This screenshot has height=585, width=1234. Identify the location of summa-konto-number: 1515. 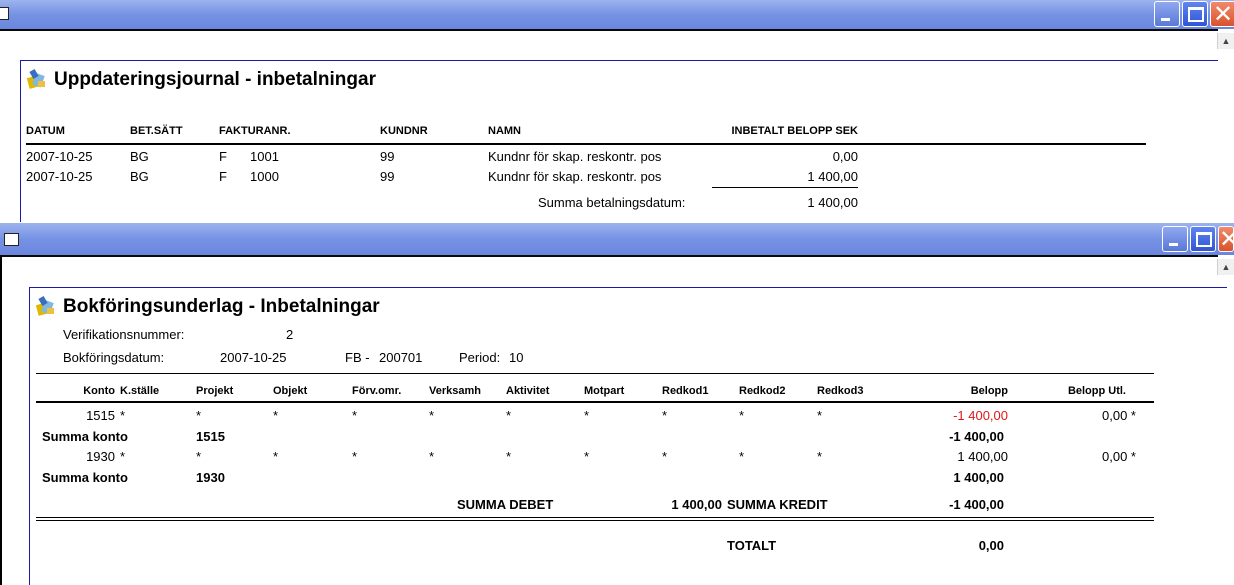
(210, 436).